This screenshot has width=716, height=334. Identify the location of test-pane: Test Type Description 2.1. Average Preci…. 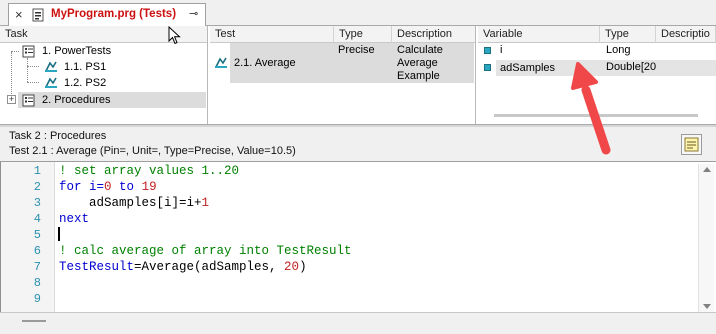
(343, 75).